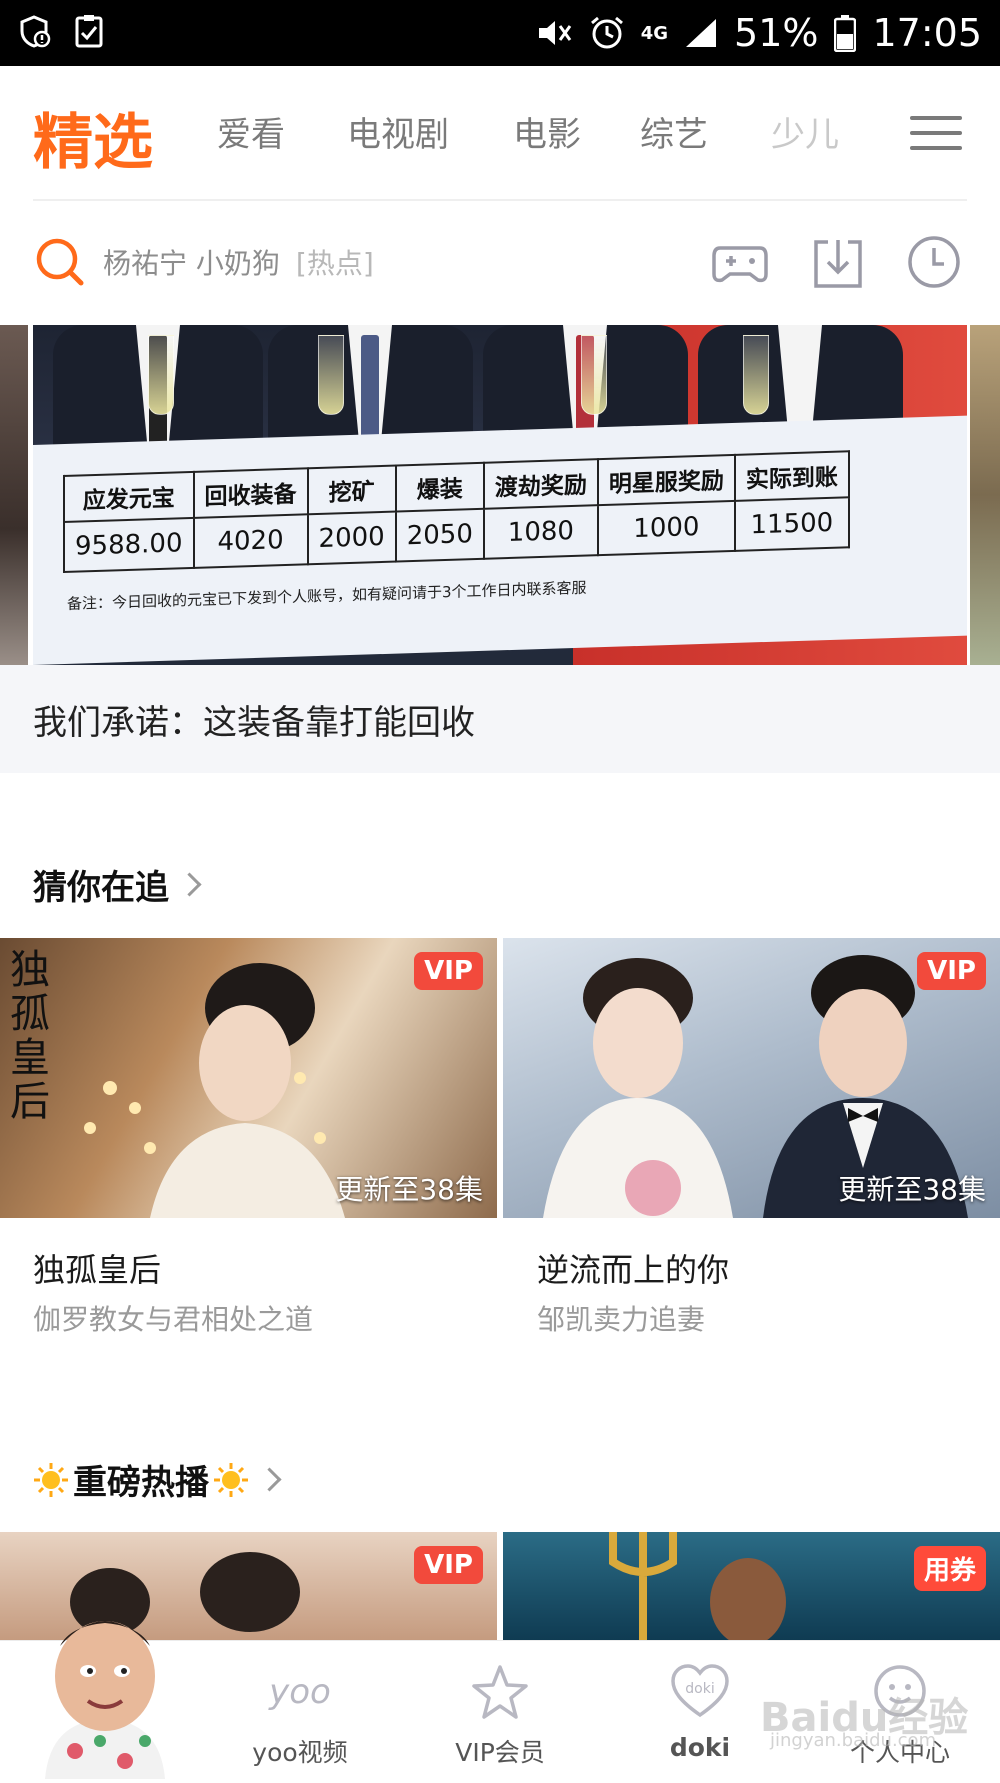 The height and width of the screenshot is (1783, 1000). Describe the element at coordinates (351, 538) in the screenshot. I see `prize-value: 2000` at that location.